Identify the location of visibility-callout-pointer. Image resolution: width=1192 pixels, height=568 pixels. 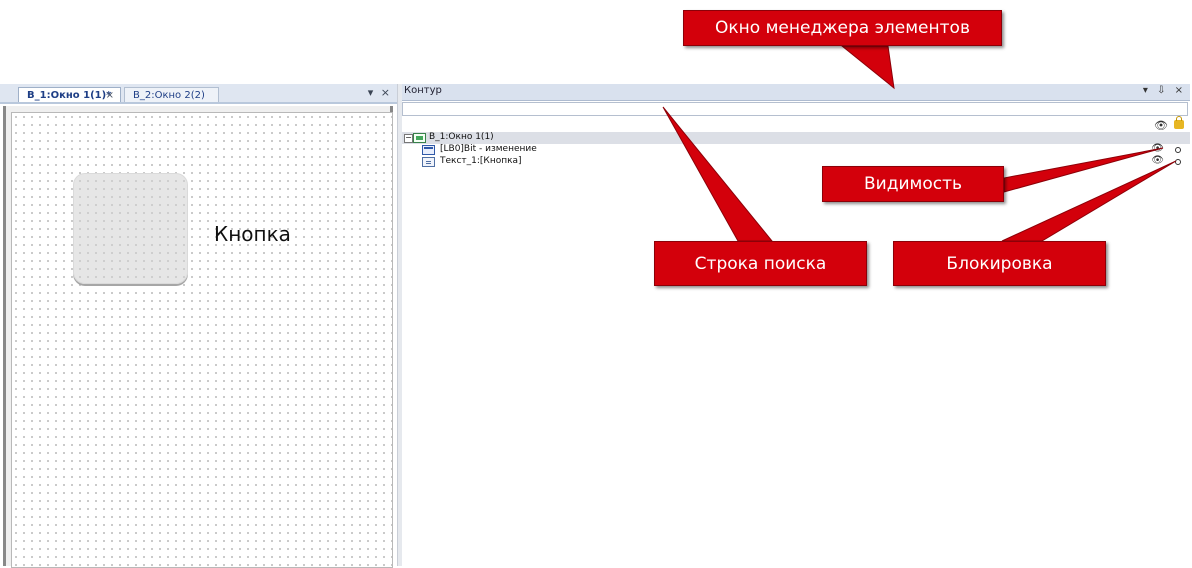
(1083, 170).